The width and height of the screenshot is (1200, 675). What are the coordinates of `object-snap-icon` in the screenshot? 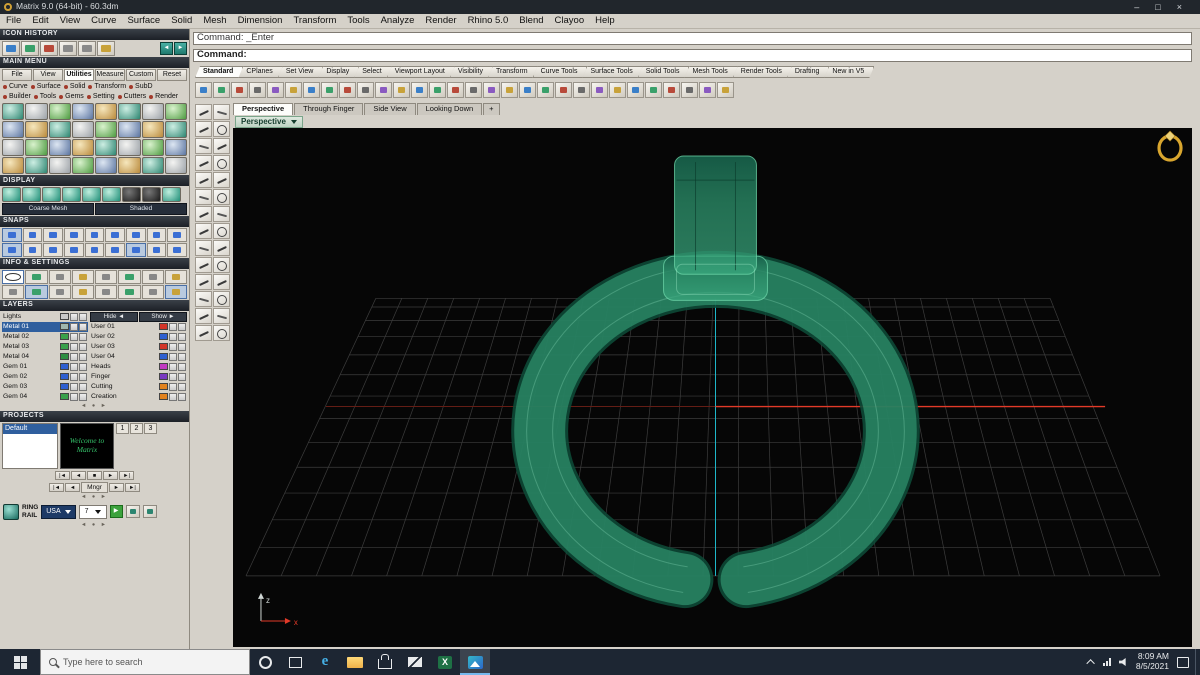 It's located at (527, 90).